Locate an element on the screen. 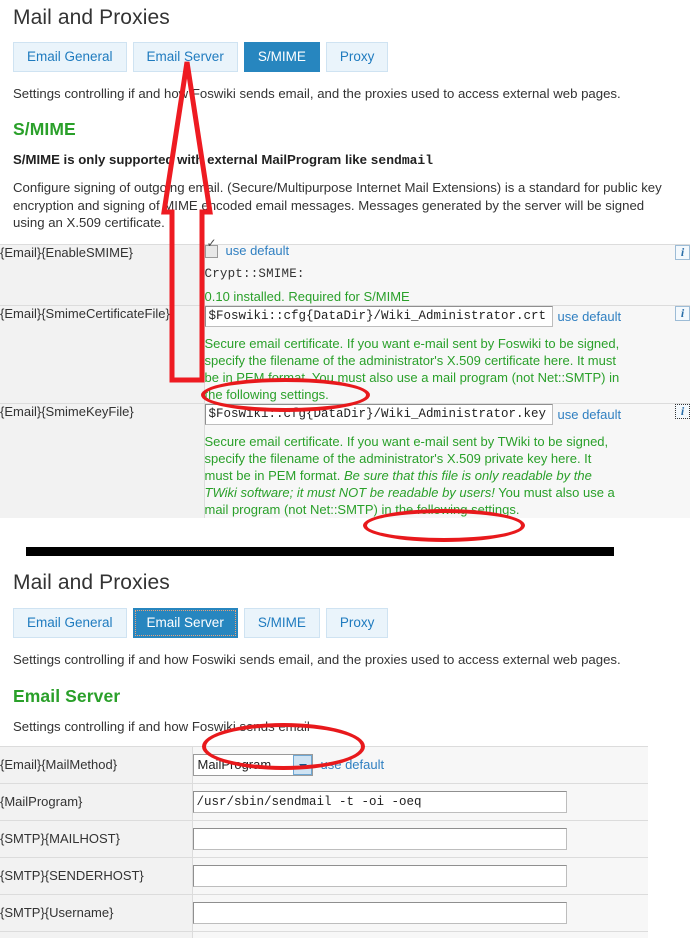 The image size is (690, 938). section-heading-smime: S/MIME is located at coordinates (44, 129).